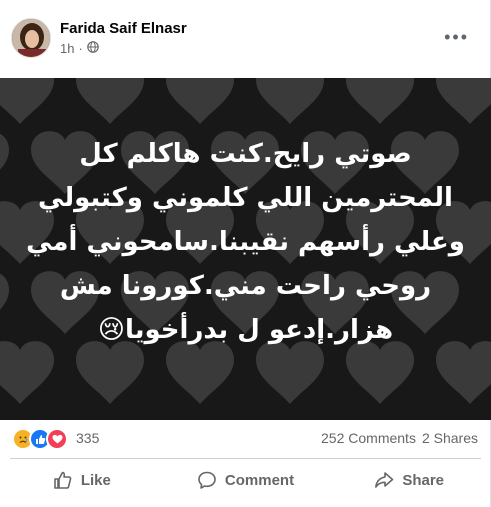 The height and width of the screenshot is (507, 491). I want to click on like-icon, so click(63, 480).